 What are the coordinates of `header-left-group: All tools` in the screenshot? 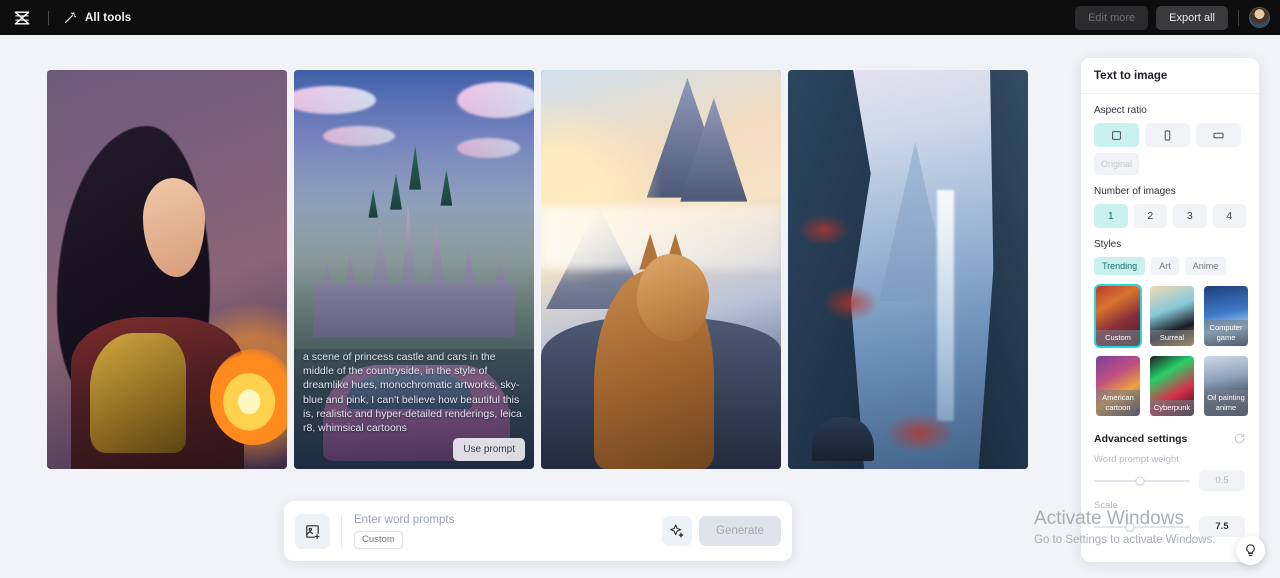 It's located at (71, 18).